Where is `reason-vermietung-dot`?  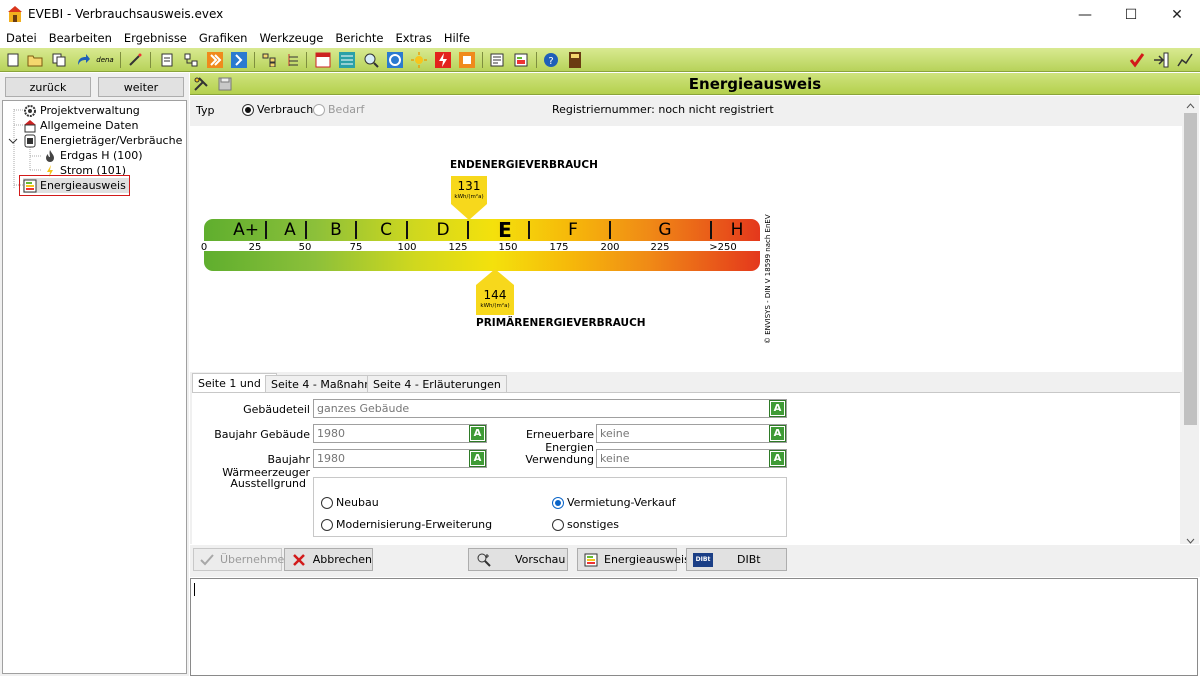
reason-vermietung-dot is located at coordinates (558, 502).